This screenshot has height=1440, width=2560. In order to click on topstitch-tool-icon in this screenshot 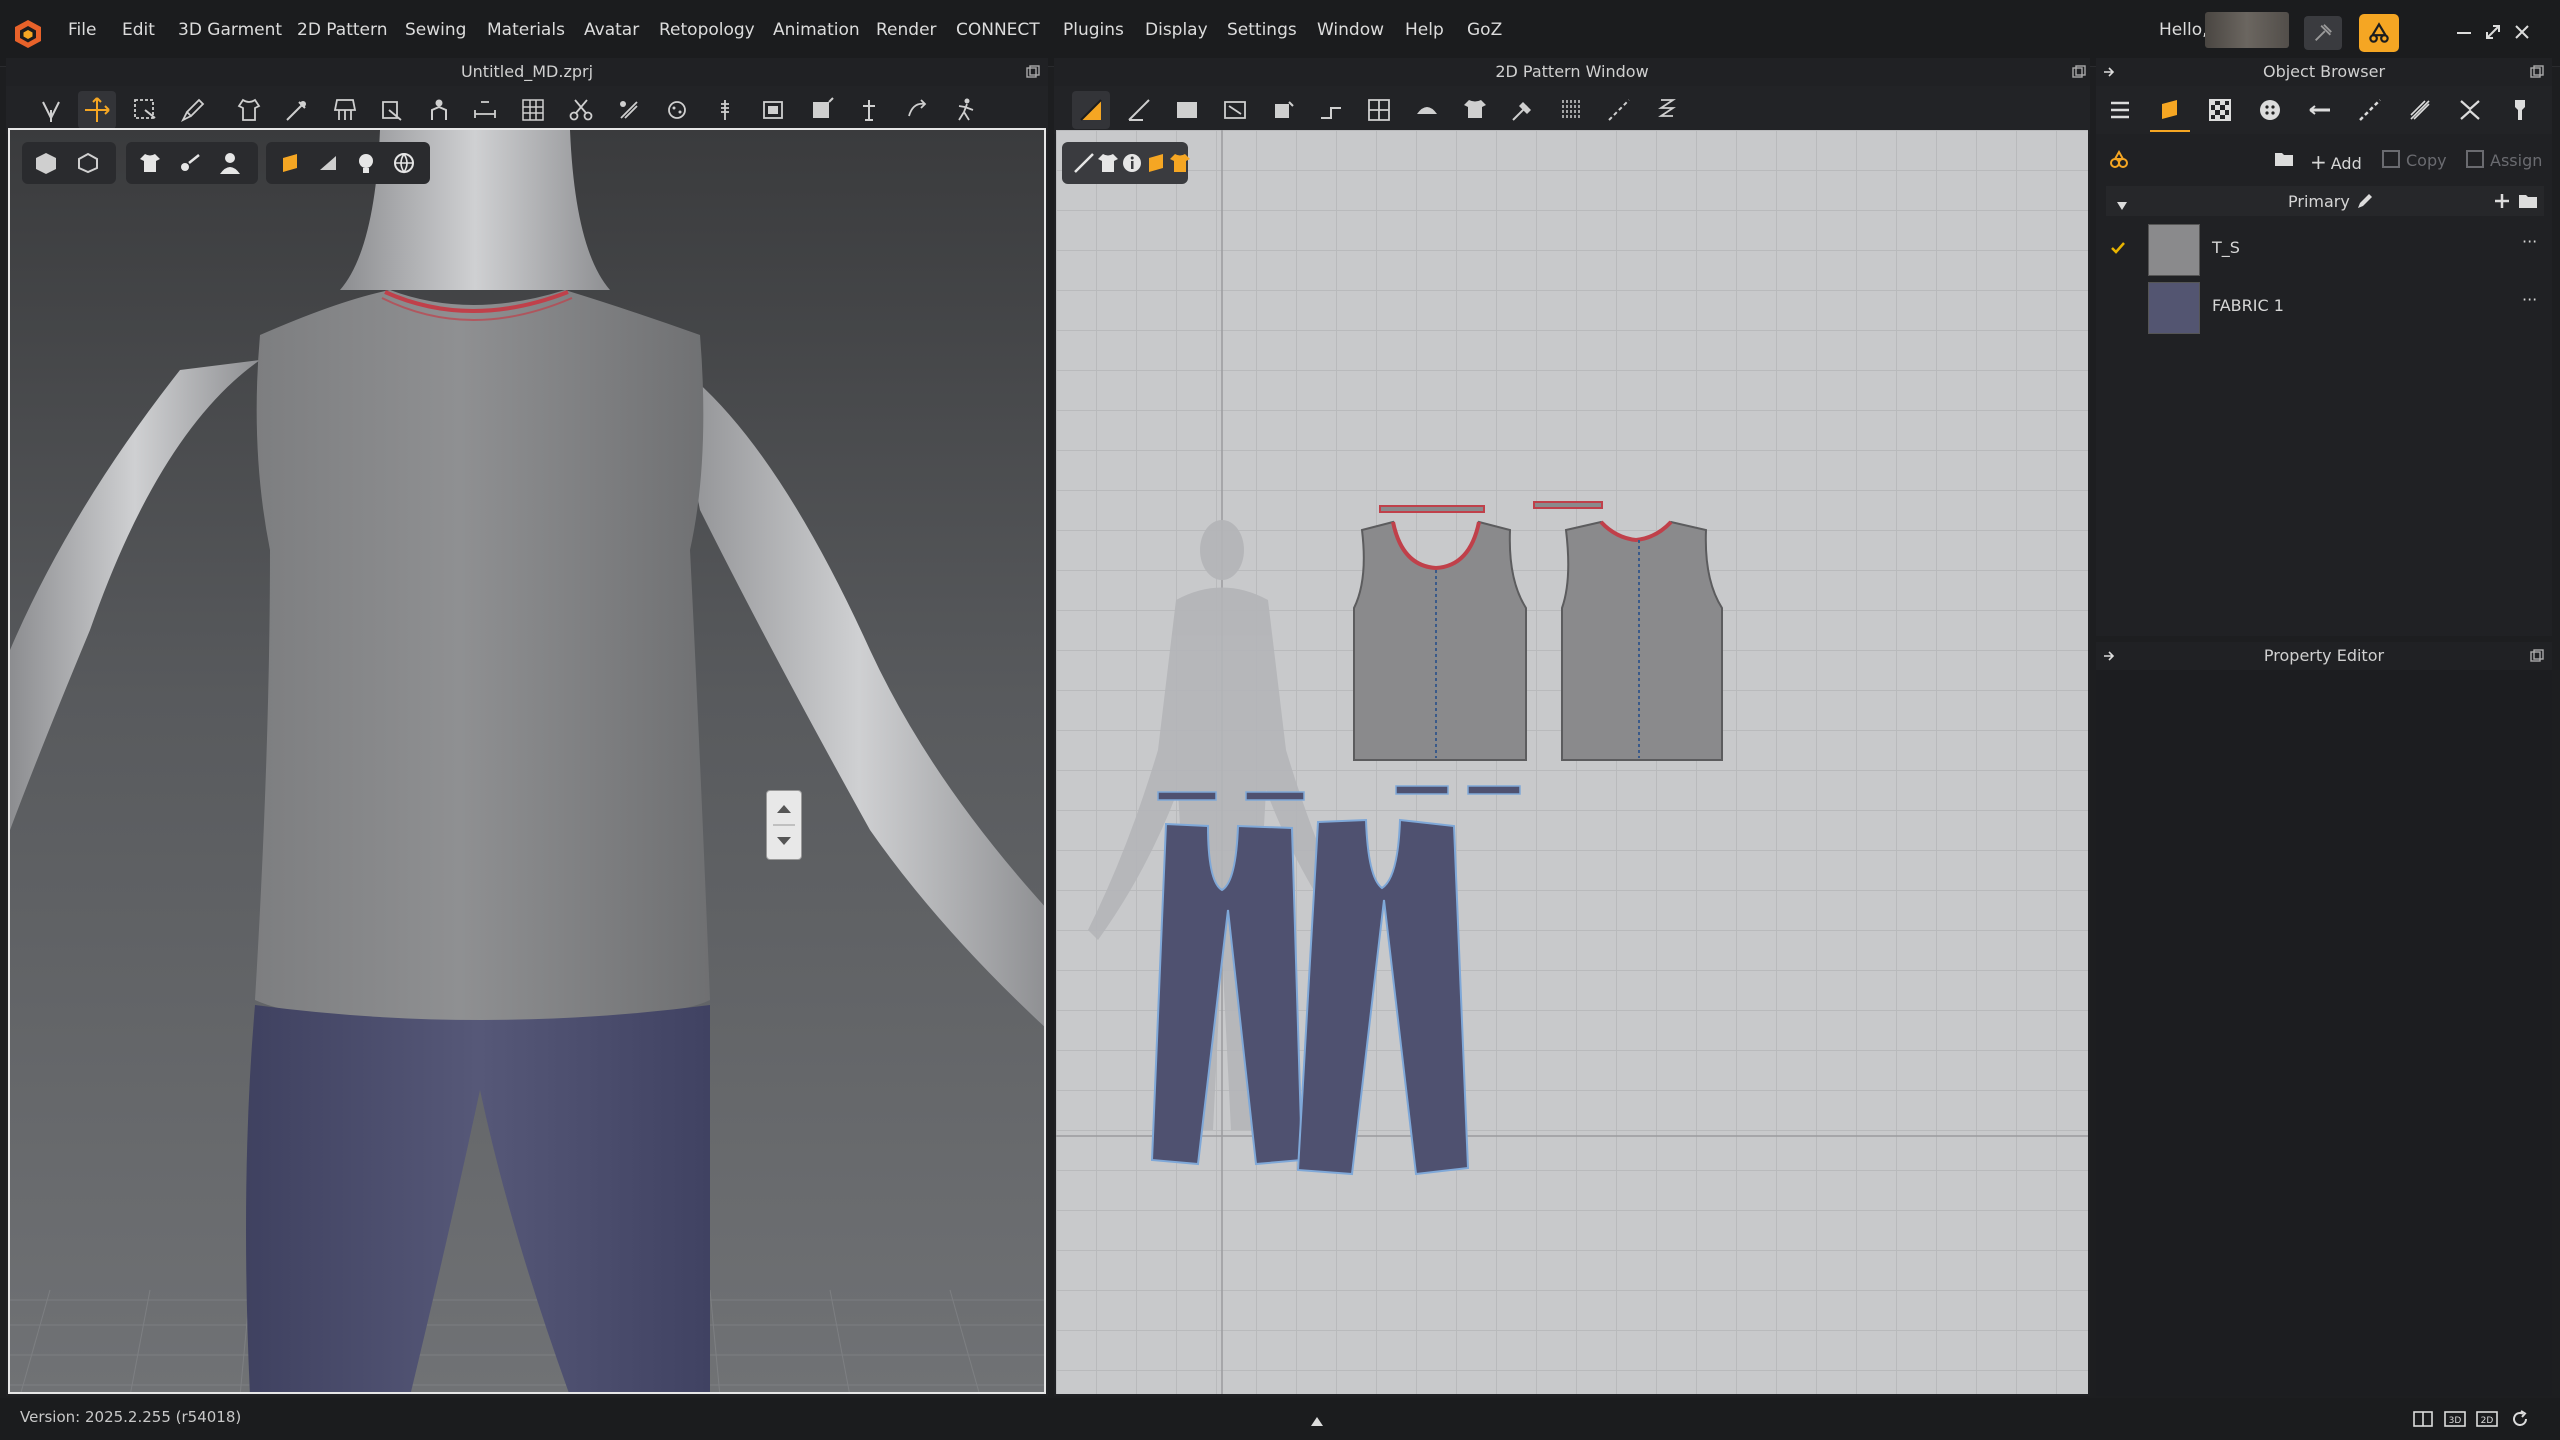, I will do `click(773, 110)`.